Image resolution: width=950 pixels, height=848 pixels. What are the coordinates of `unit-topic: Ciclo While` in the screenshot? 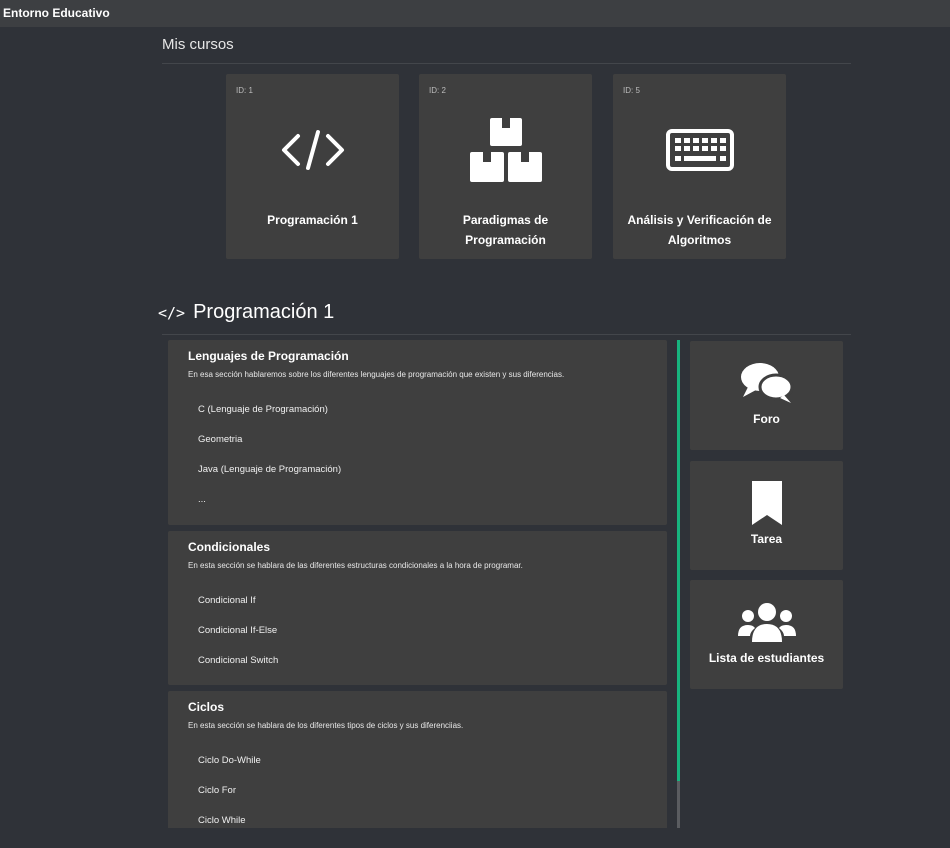 It's located at (222, 820).